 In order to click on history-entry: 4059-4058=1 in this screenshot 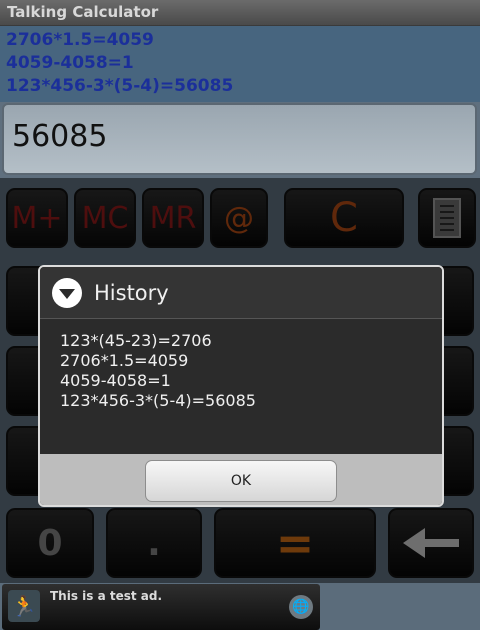, I will do `click(115, 380)`.